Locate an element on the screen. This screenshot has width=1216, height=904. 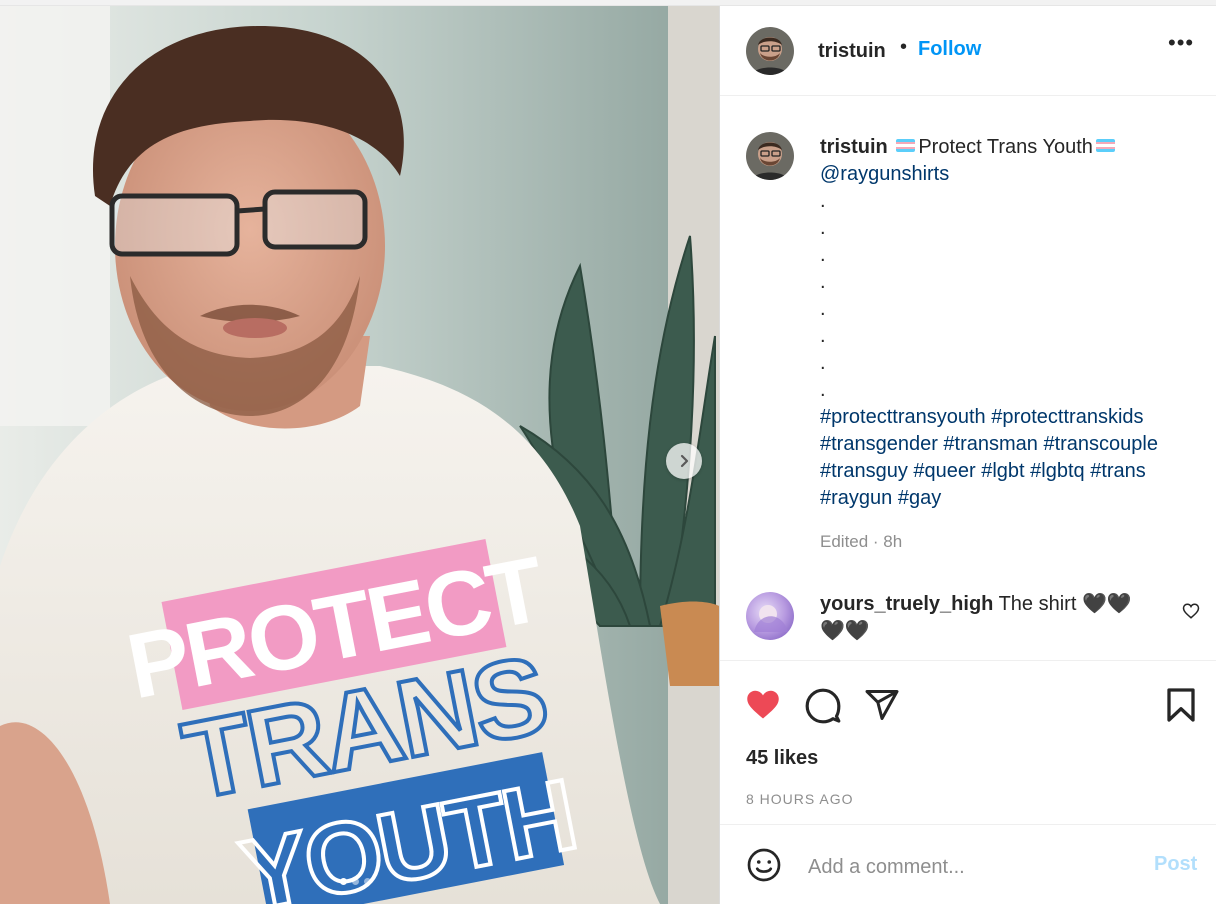
save-button is located at coordinates (1181, 707).